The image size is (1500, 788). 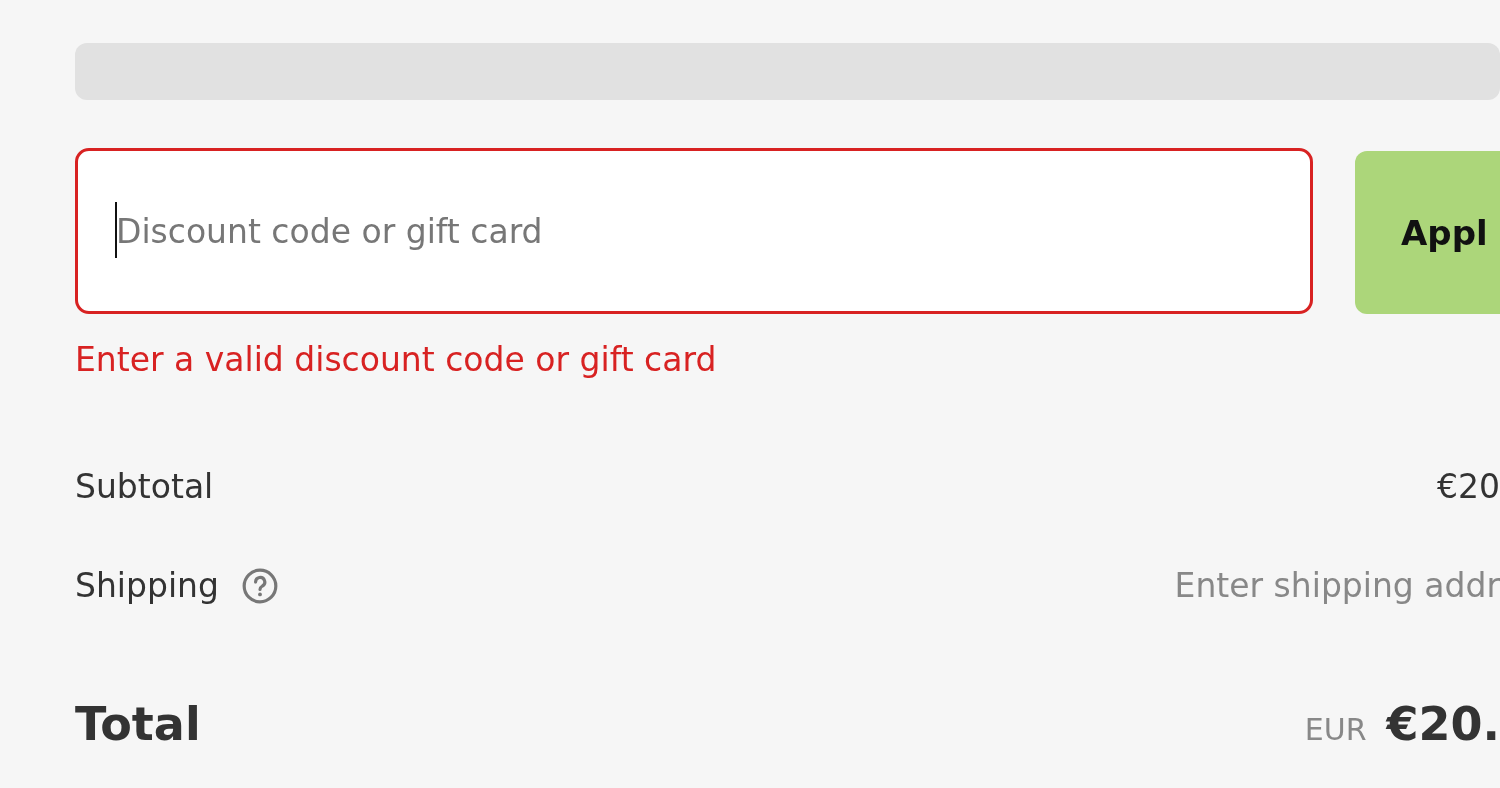 I want to click on summary-label: Subtotal, so click(x=144, y=486).